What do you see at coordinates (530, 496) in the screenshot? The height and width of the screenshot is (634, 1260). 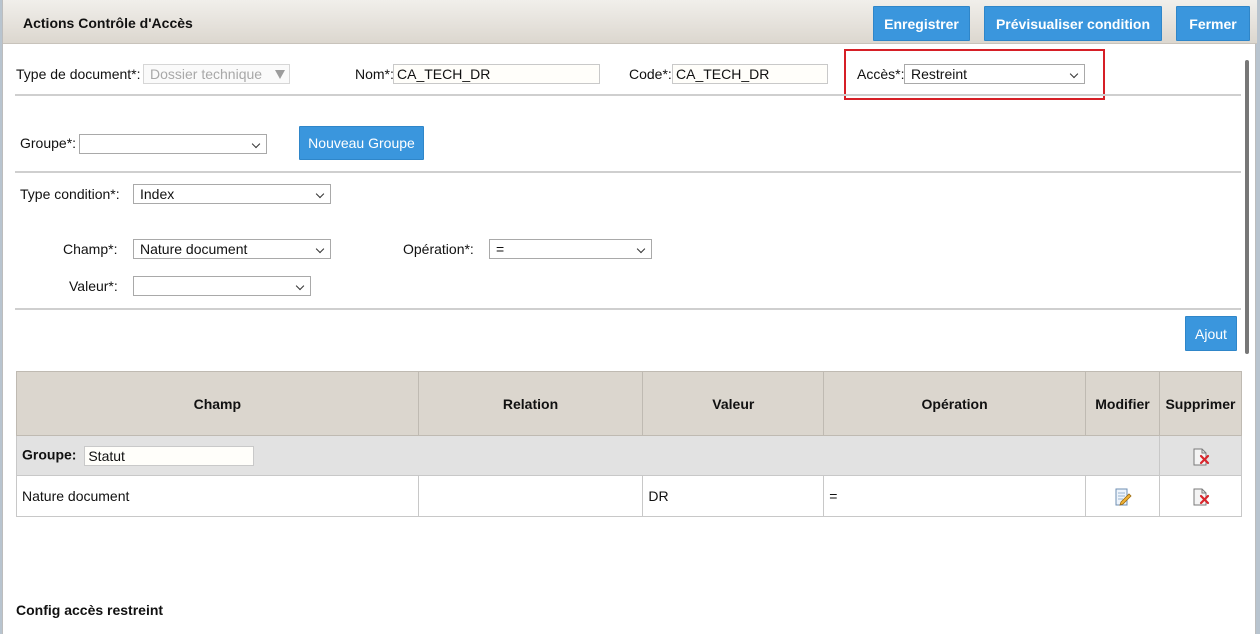 I see `cell-relation` at bounding box center [530, 496].